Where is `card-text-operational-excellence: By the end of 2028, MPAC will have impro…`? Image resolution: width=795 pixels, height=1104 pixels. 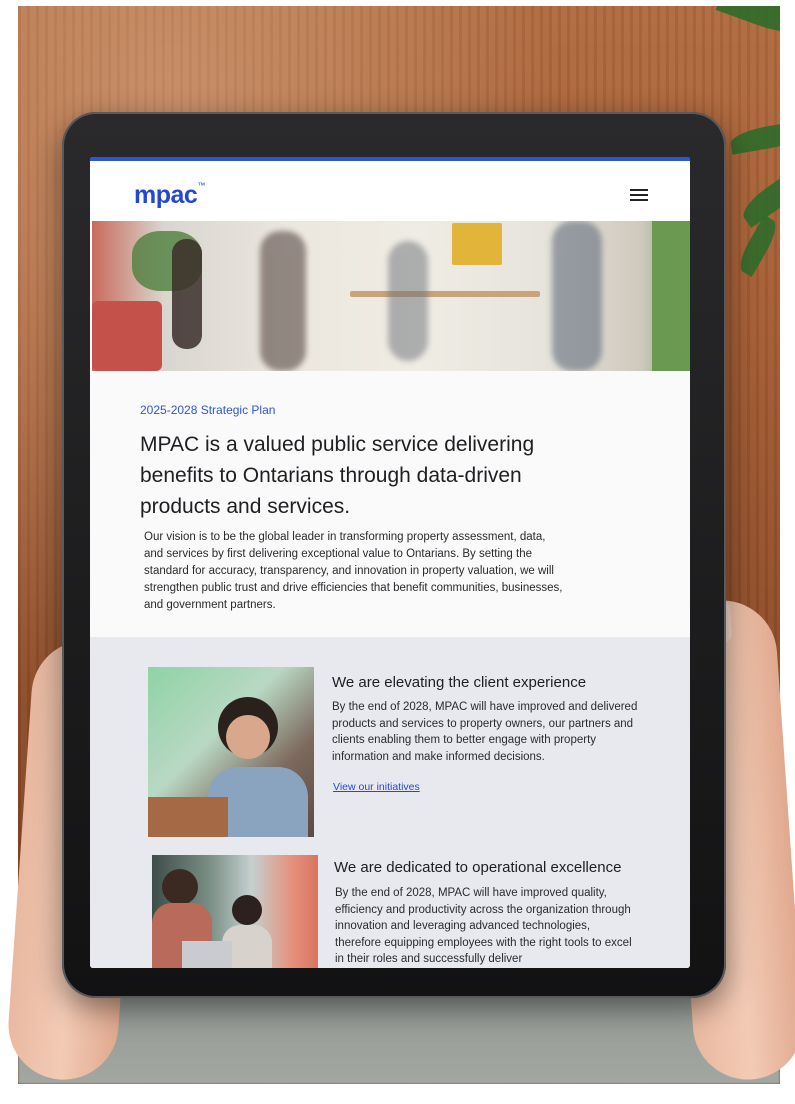 card-text-operational-excellence: By the end of 2028, MPAC will have impro… is located at coordinates (483, 926).